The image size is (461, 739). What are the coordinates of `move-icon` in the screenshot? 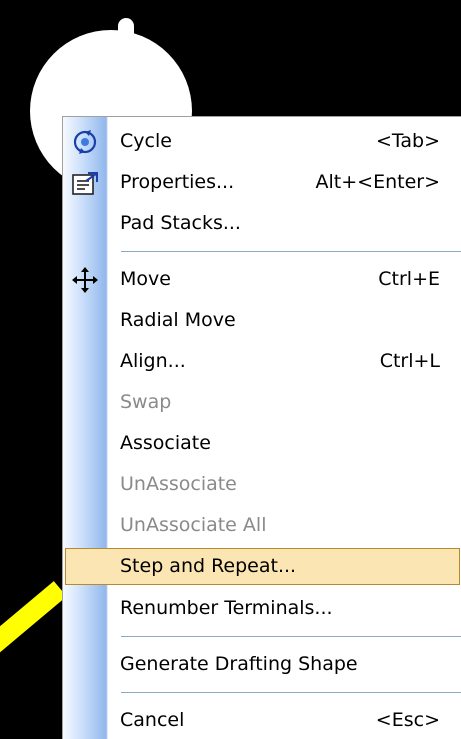 It's located at (85, 279).